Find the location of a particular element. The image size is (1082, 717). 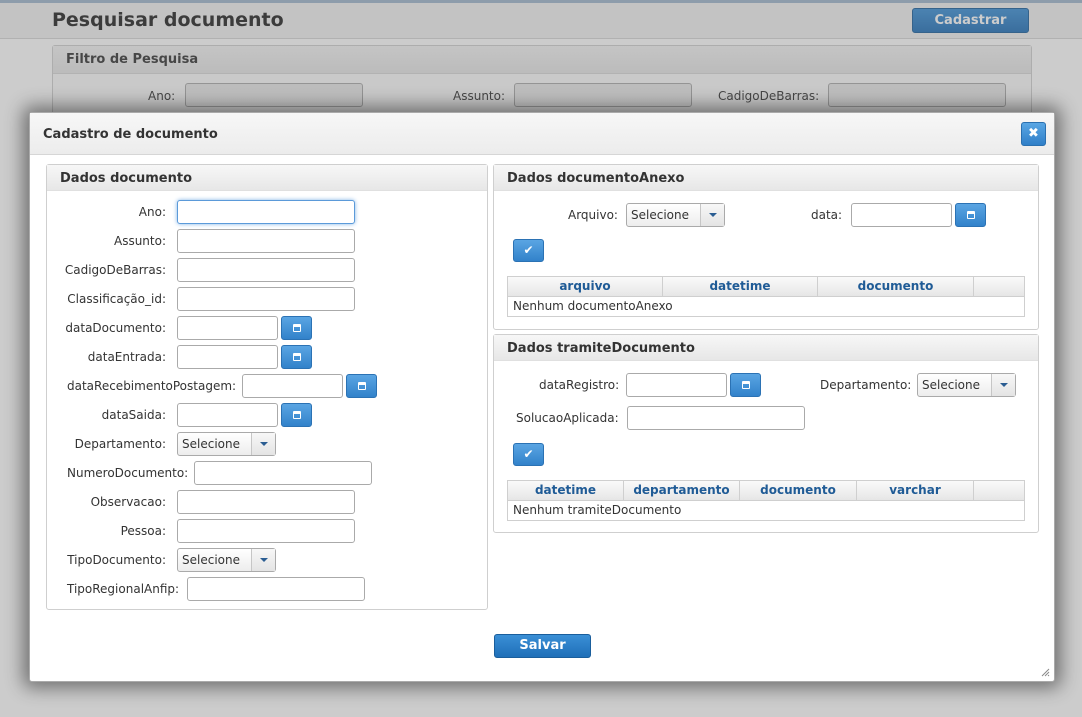

classificacao-label: Classificação_id: is located at coordinates (116, 299).